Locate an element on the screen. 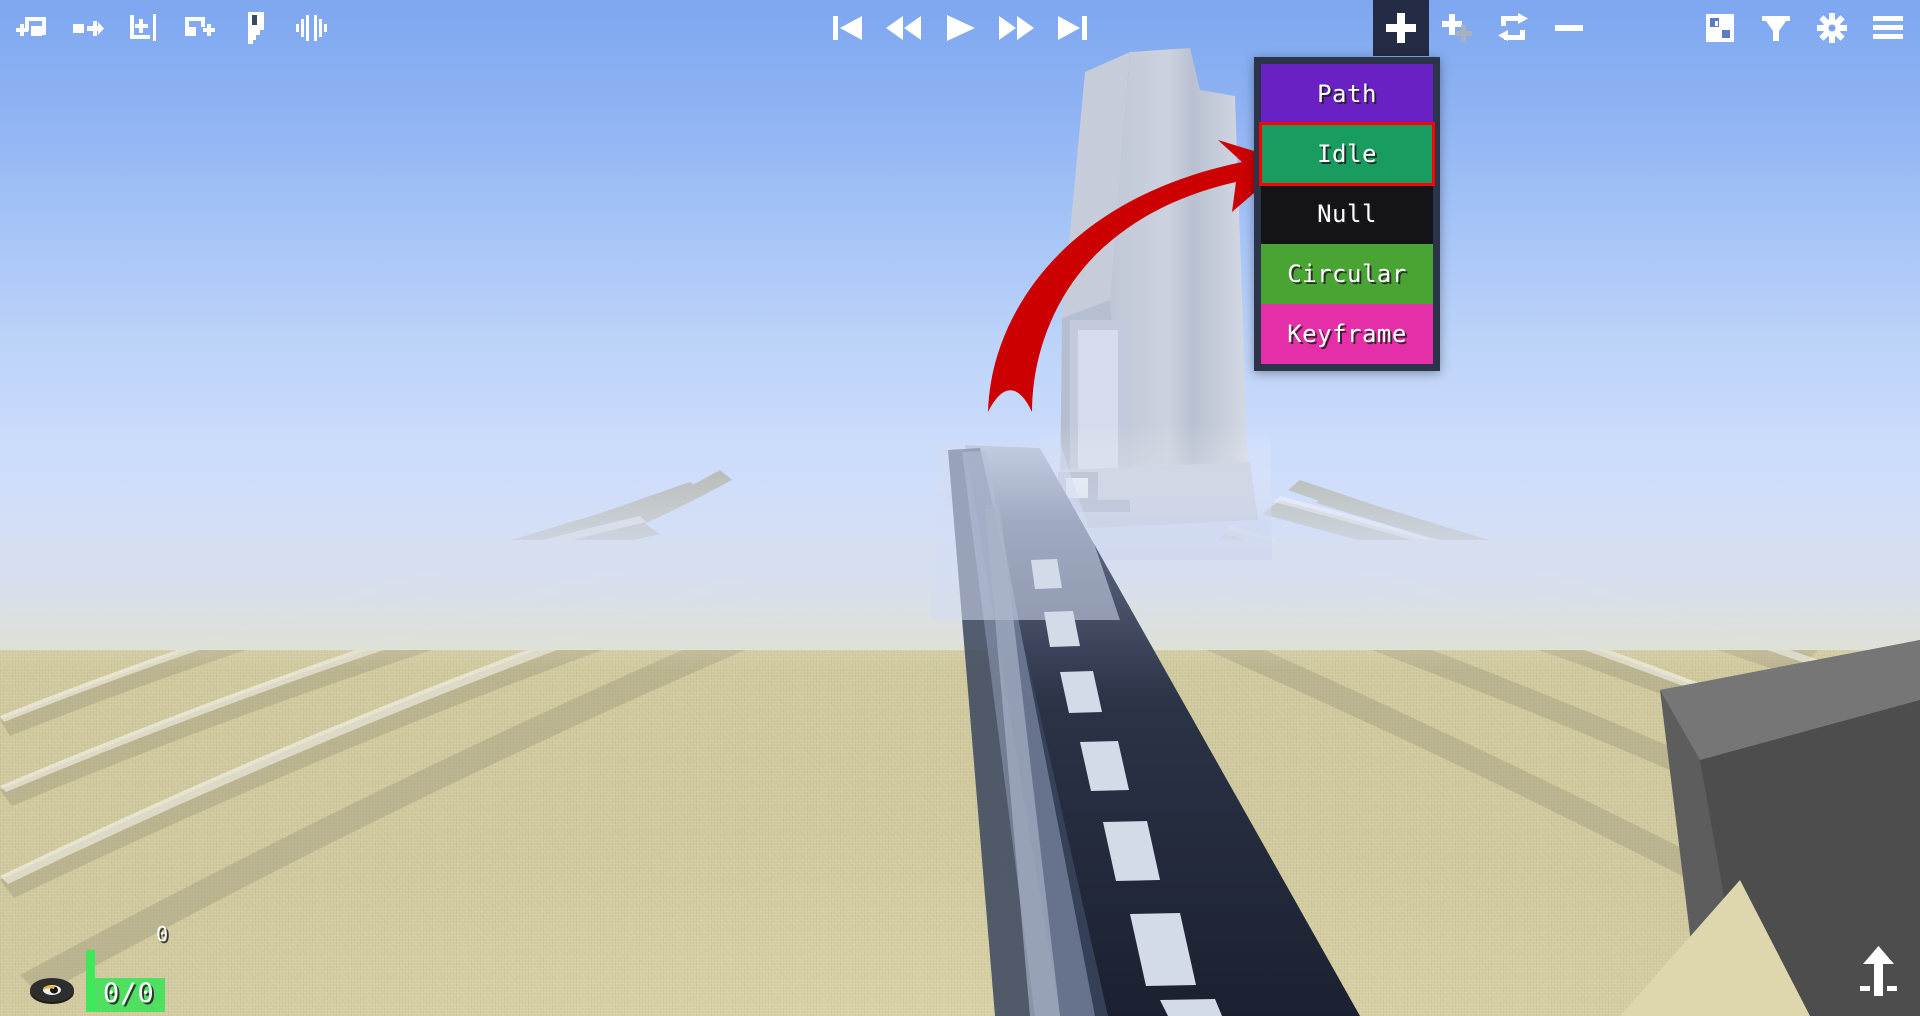 This screenshot has width=1920, height=1016. dropdown-item-path: Path is located at coordinates (1347, 94).